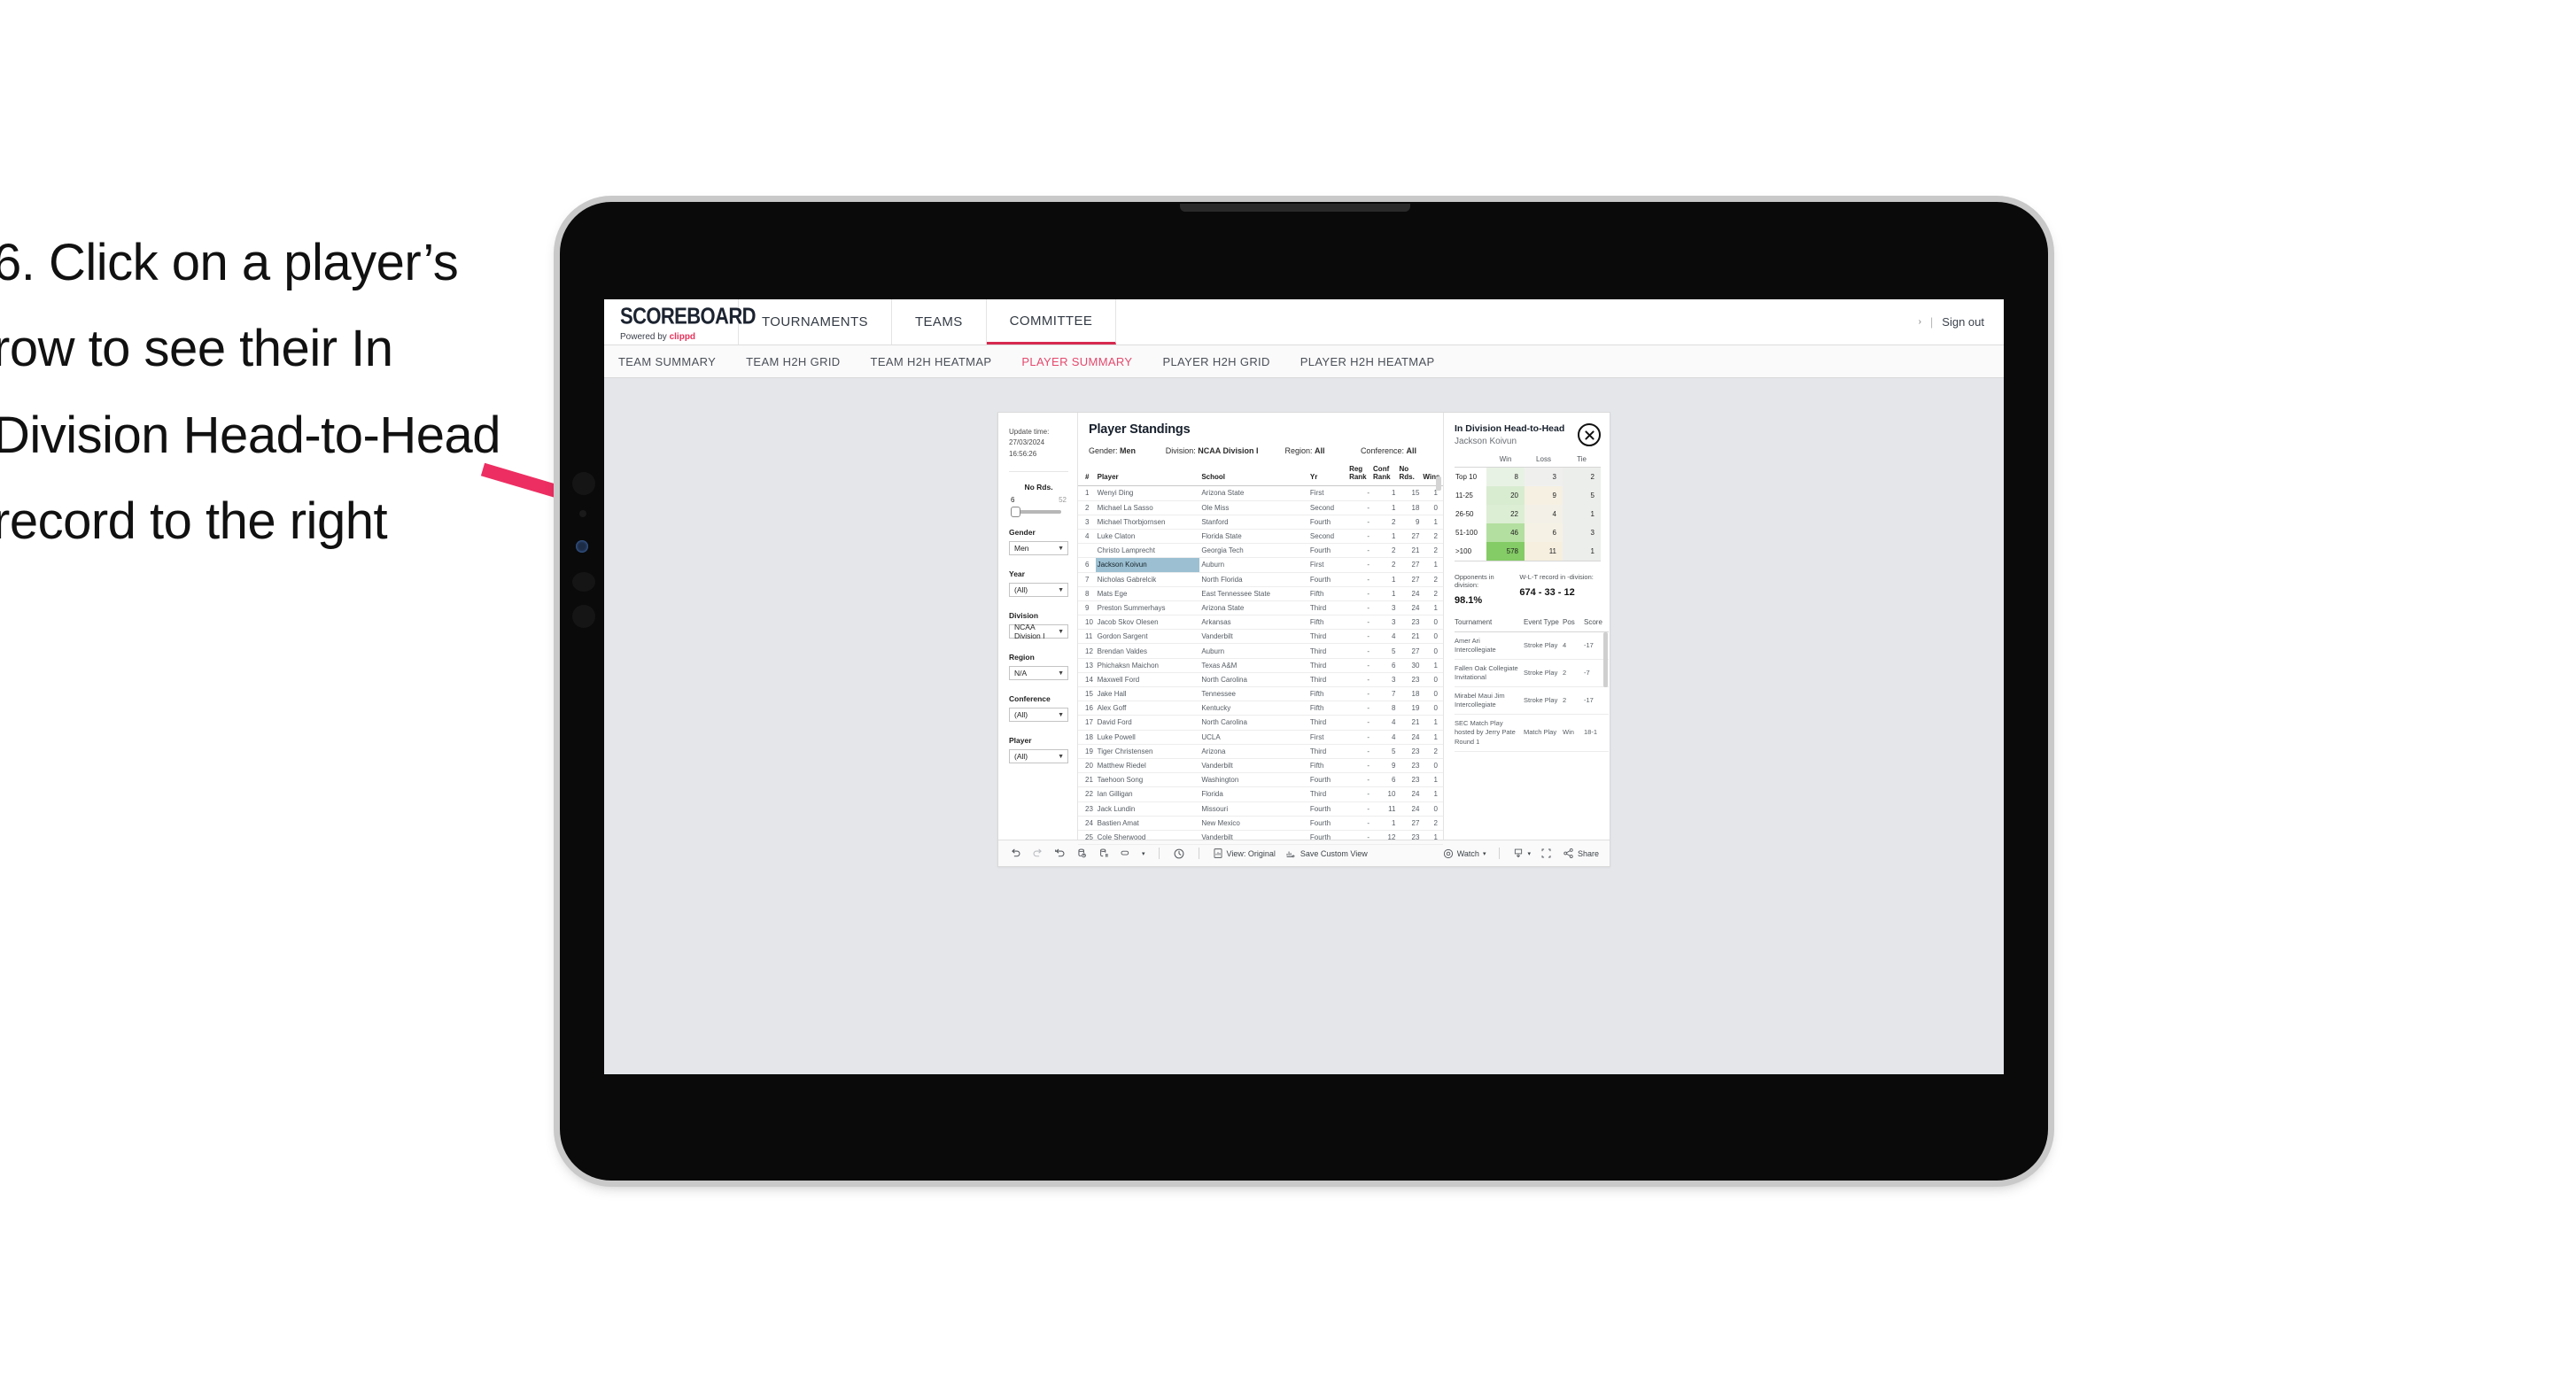 Image resolution: width=2576 pixels, height=1386 pixels. Describe the element at coordinates (1021, 590) in the screenshot. I see `filter-year-value: (All)` at that location.